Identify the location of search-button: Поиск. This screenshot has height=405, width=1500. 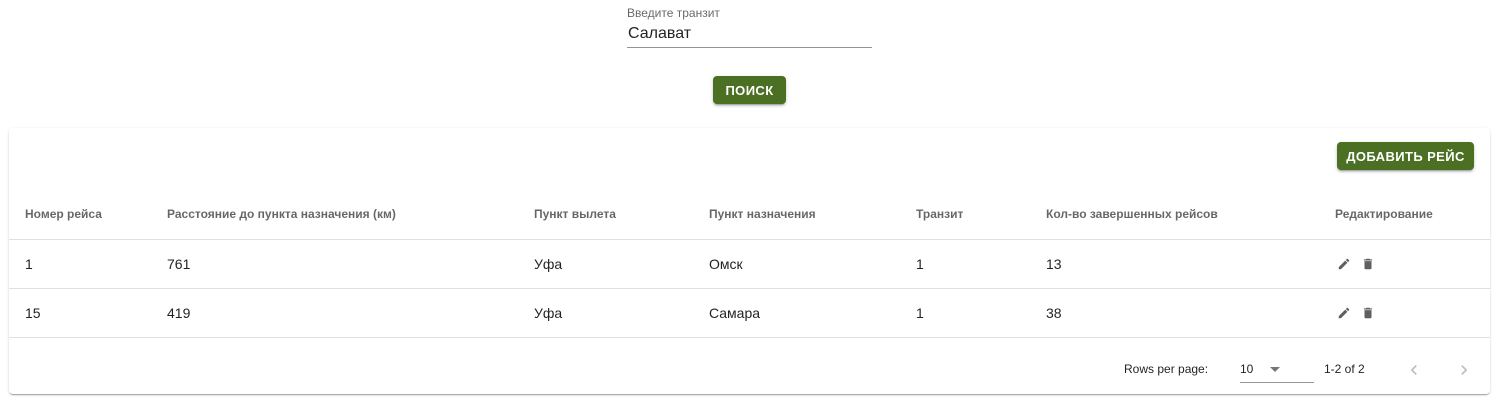
(749, 90).